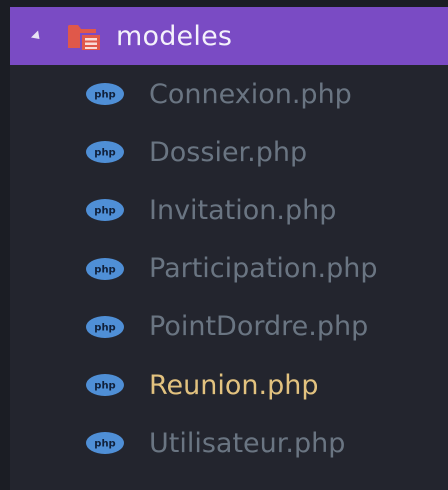  I want to click on file-row-utilisateur: php Utilisateur.php, so click(229, 443).